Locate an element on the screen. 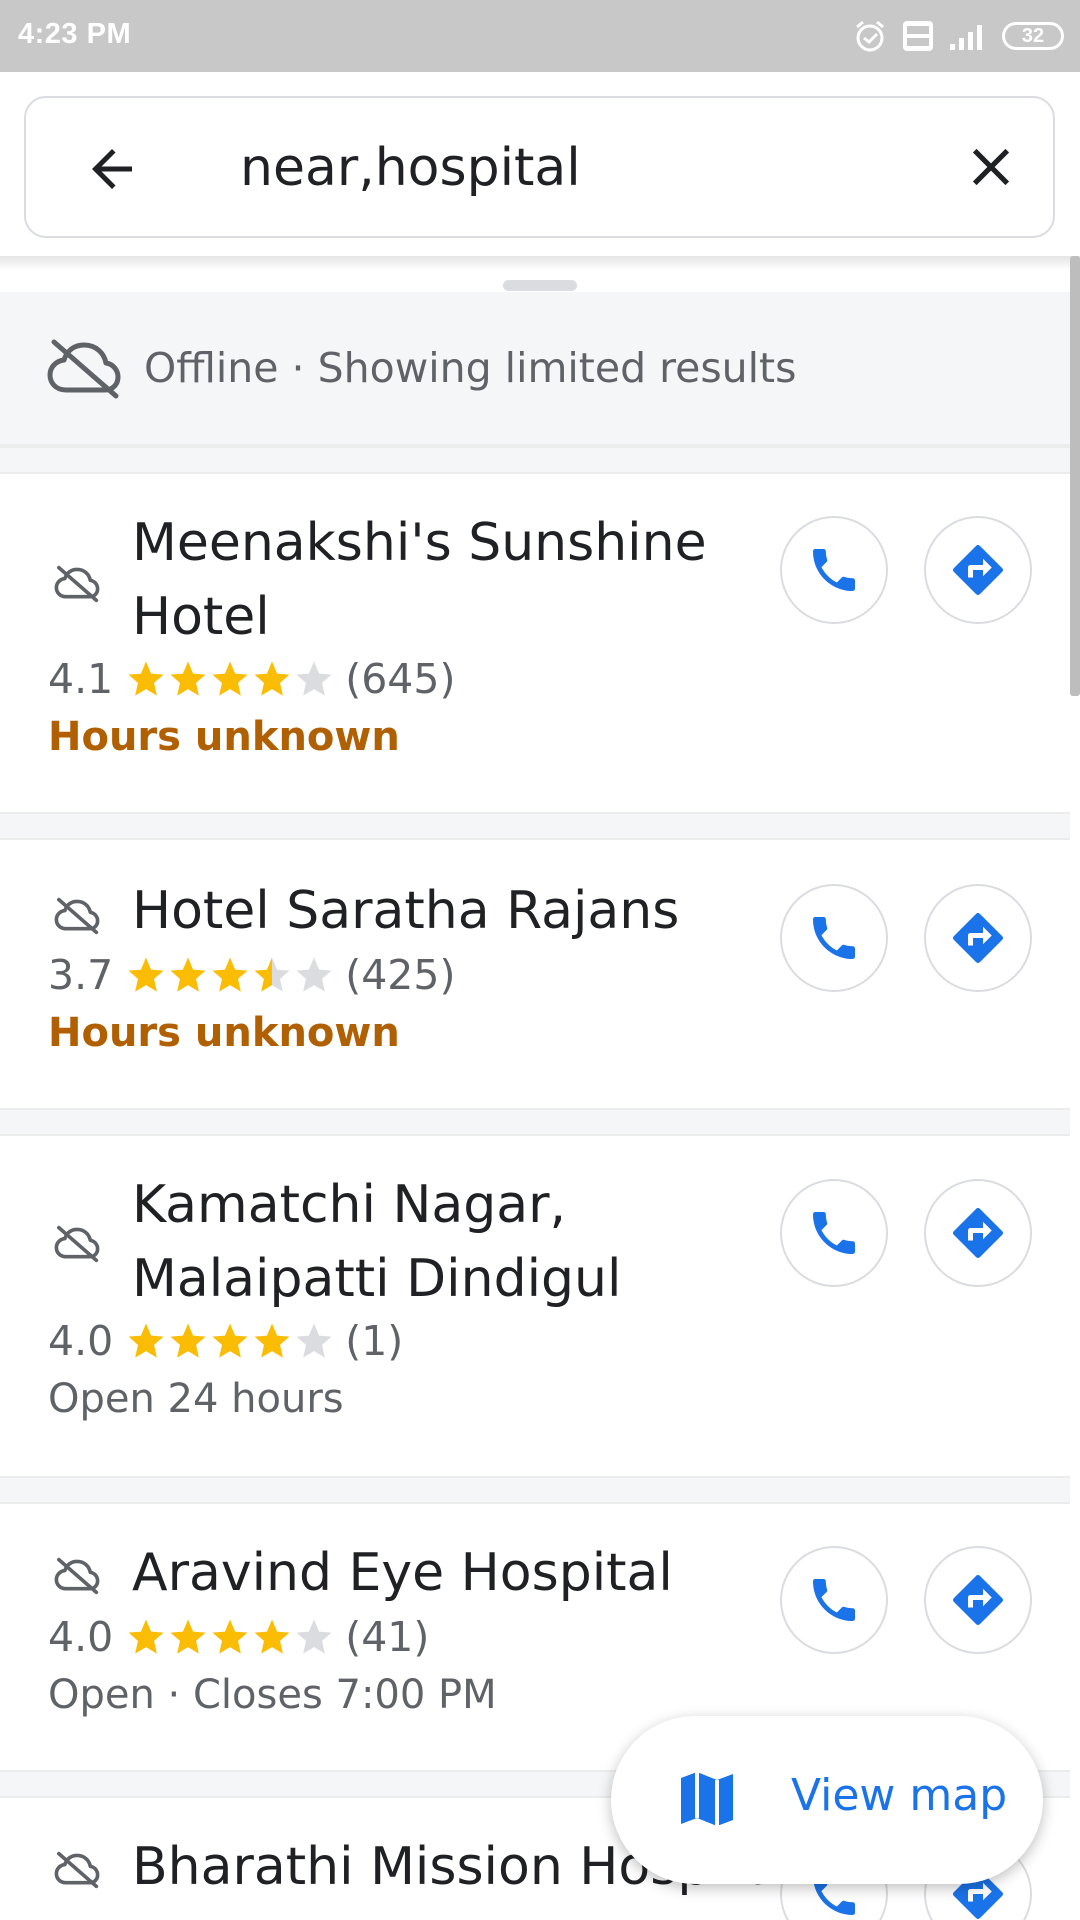 The image size is (1080, 1920). signal-icon is located at coordinates (966, 37).